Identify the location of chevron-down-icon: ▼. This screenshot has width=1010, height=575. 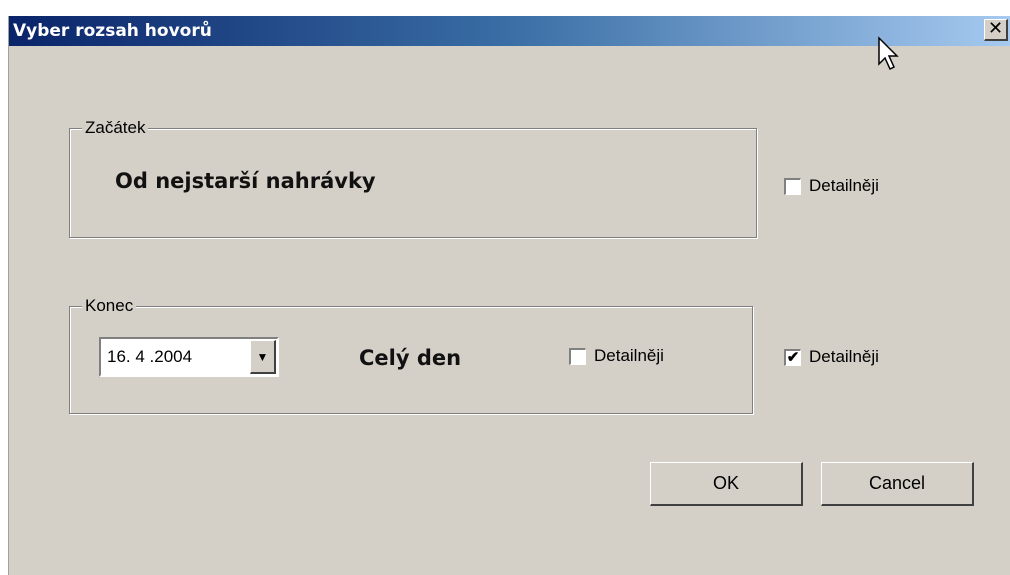
(262, 357).